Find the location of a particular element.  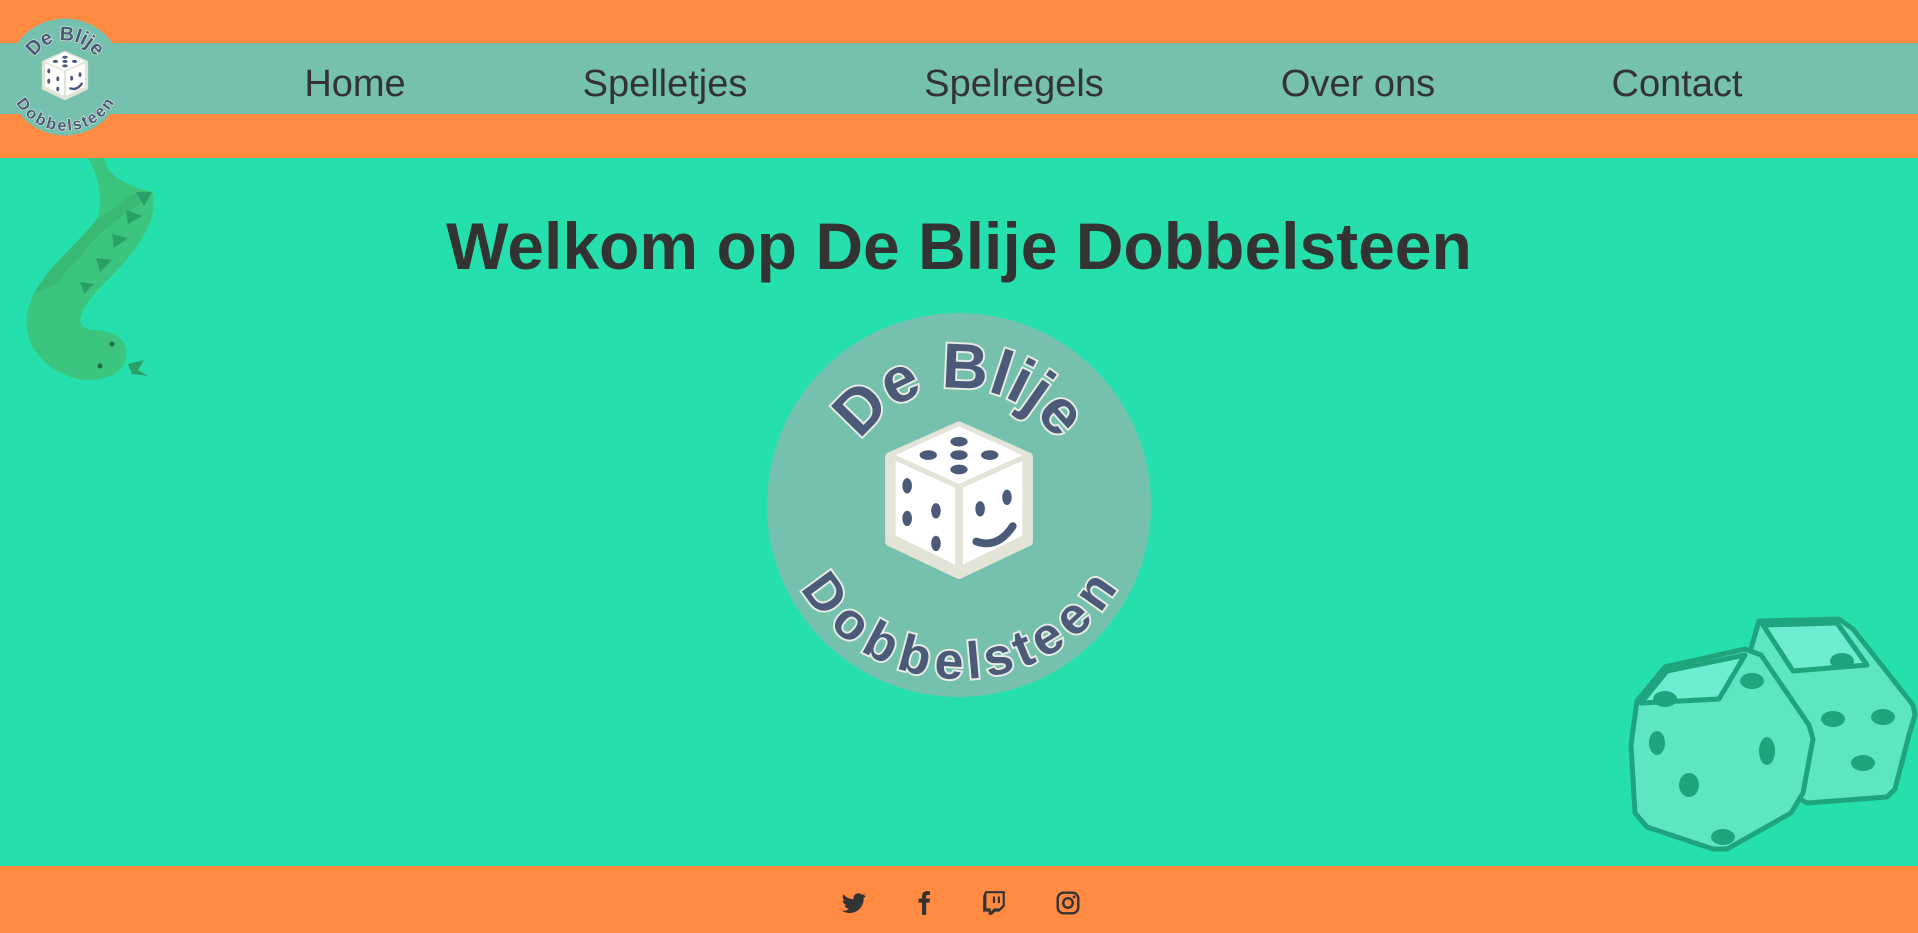

nav-item-home: Home is located at coordinates (354, 78).